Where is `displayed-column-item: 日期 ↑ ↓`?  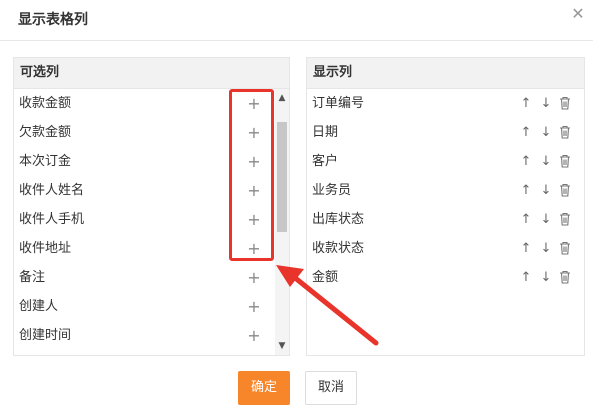
displayed-column-item: 日期 ↑ ↓ is located at coordinates (445, 132).